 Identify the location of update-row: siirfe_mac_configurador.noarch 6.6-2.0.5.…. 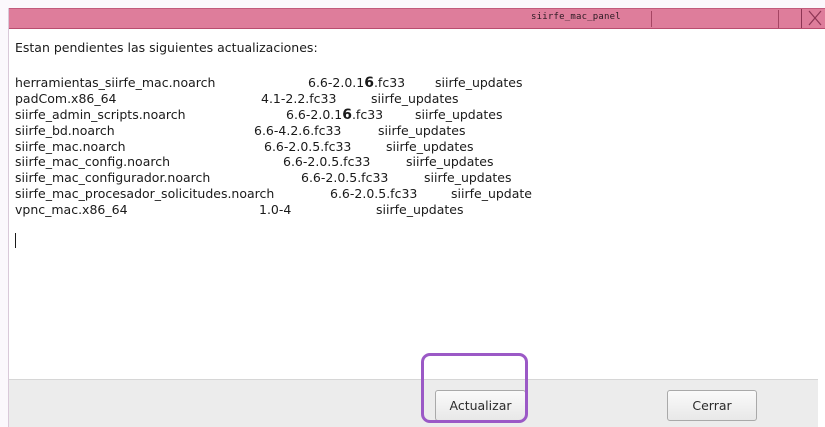
(295, 178).